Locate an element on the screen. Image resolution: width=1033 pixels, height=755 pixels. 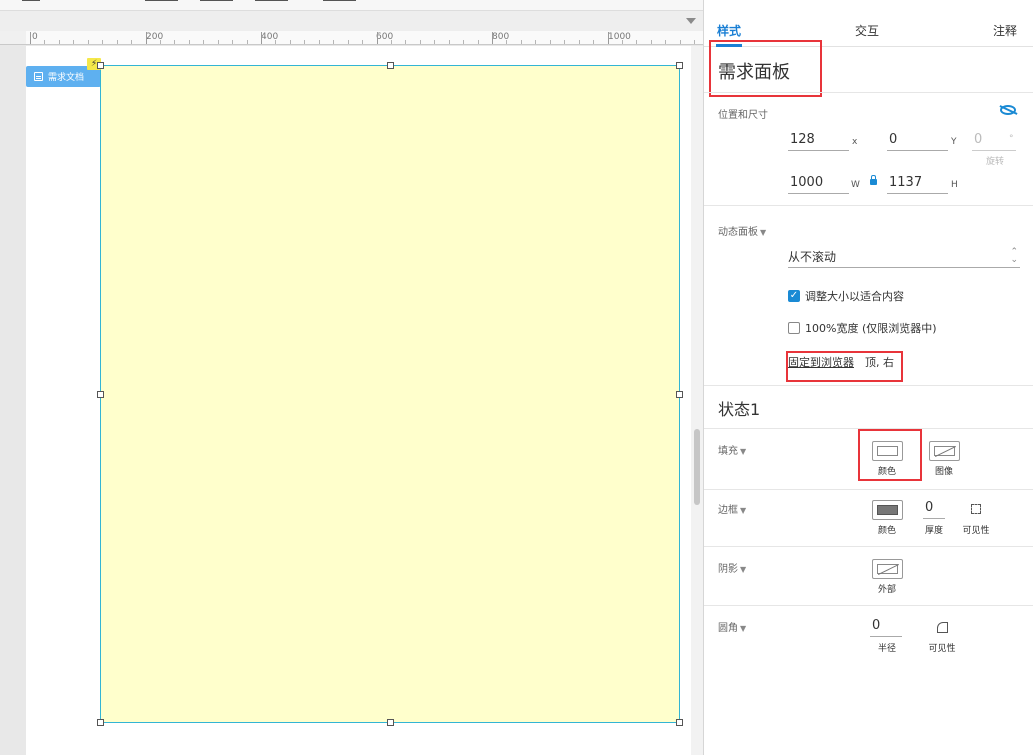
scroll-select-value: 从不滚动 is located at coordinates (812, 257).